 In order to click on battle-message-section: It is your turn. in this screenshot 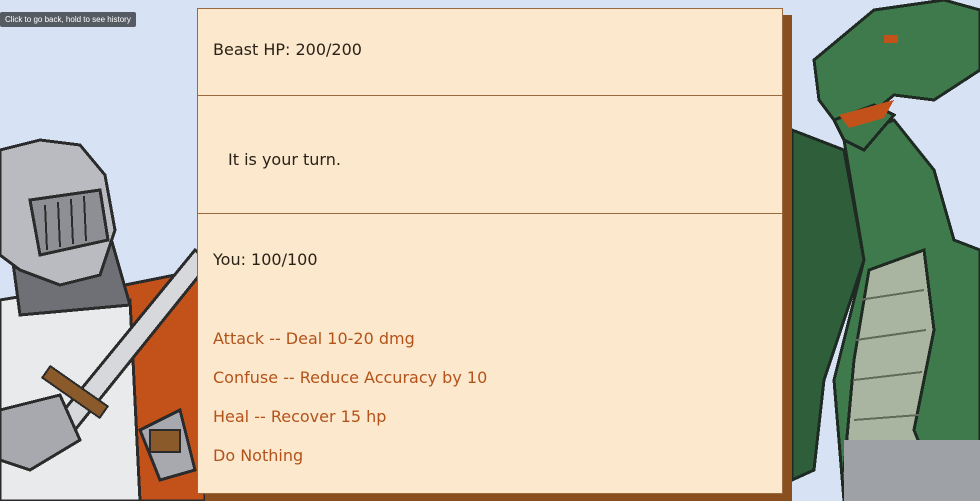, I will do `click(490, 155)`.